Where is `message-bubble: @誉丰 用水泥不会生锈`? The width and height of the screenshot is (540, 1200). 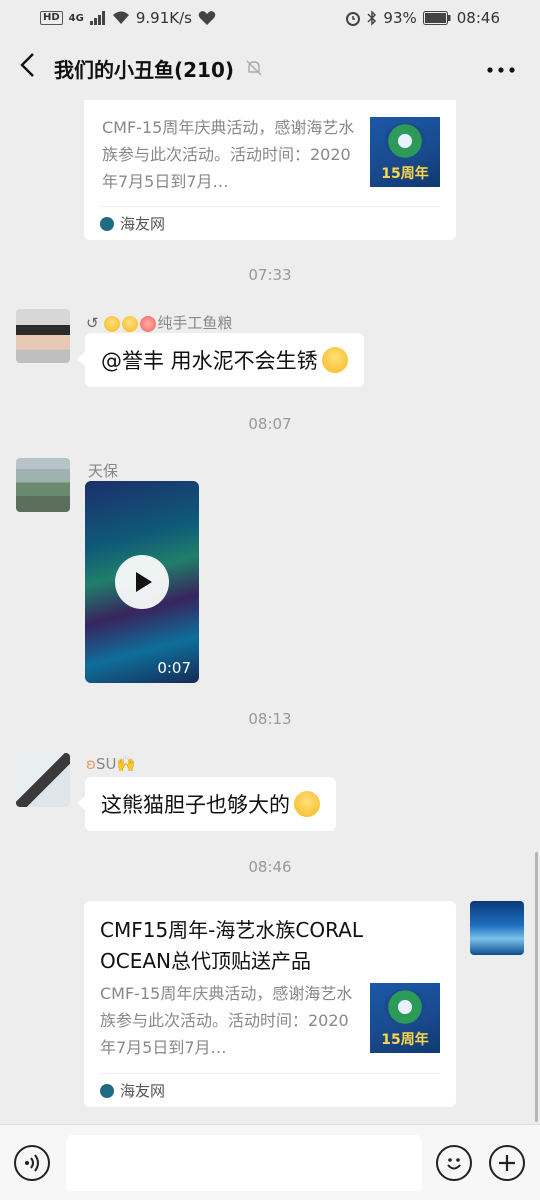
message-bubble: @誉丰 用水泥不会生锈 is located at coordinates (220, 360).